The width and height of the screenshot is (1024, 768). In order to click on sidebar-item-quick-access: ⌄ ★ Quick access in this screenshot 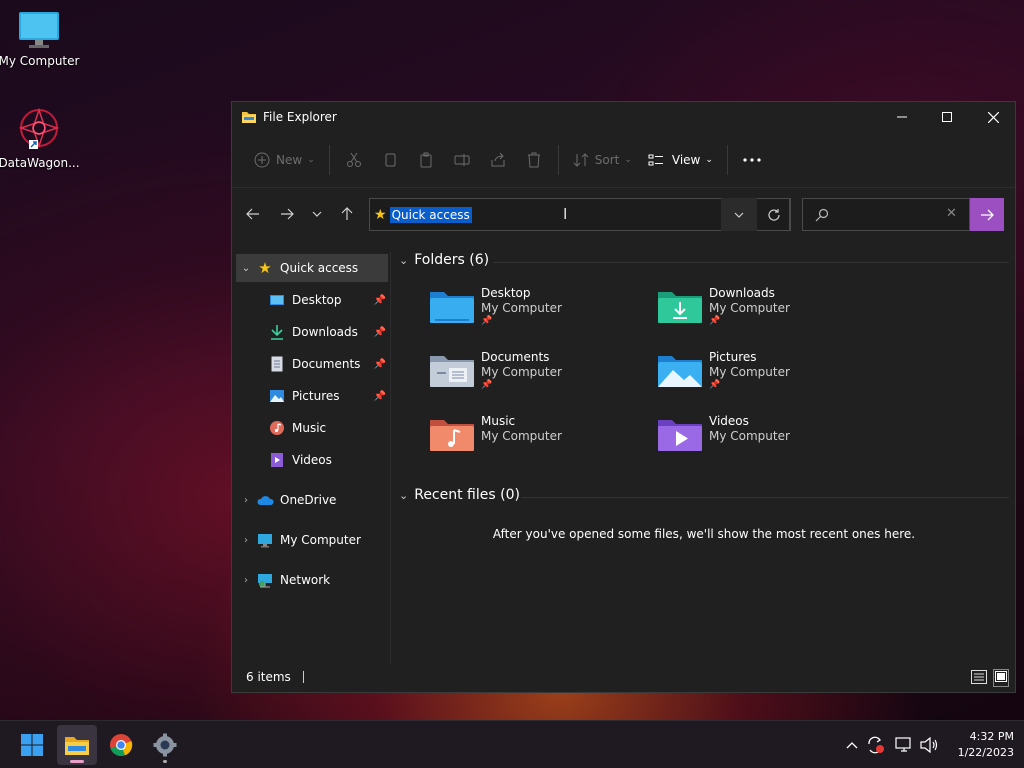, I will do `click(312, 268)`.